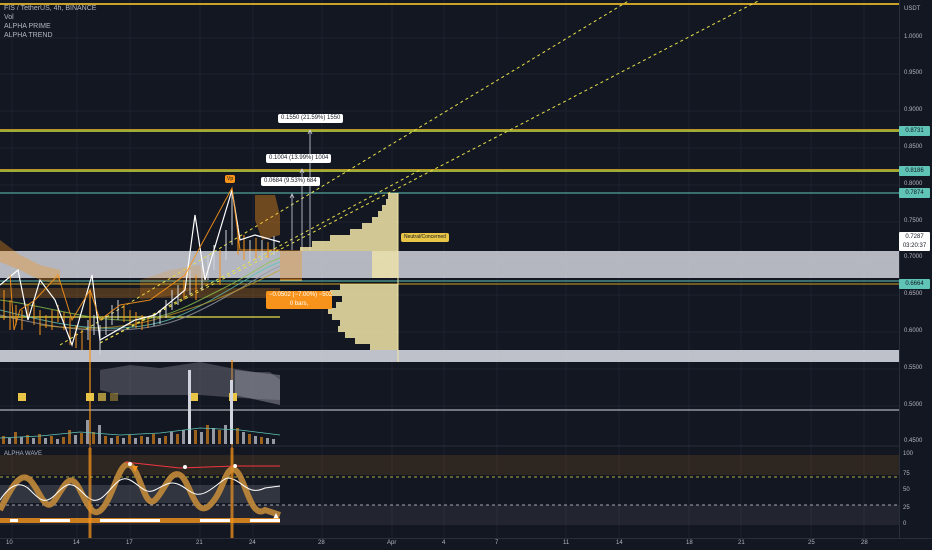  I want to click on price-badge-0873: 0.8731, so click(914, 131).